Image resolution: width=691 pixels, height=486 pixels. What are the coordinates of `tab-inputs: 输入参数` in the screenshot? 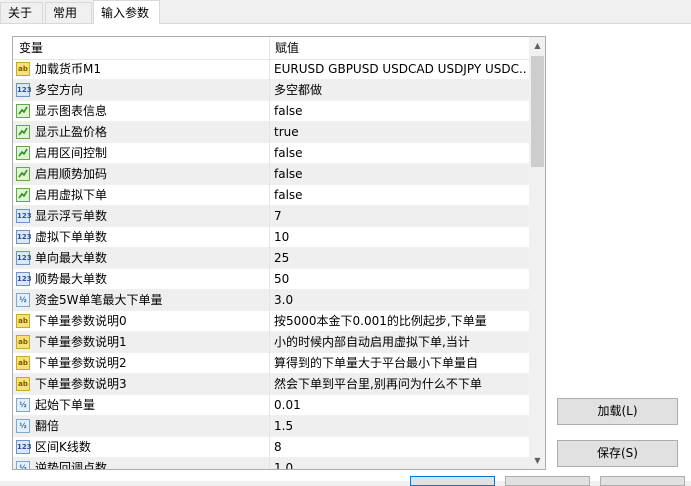 It's located at (126, 12).